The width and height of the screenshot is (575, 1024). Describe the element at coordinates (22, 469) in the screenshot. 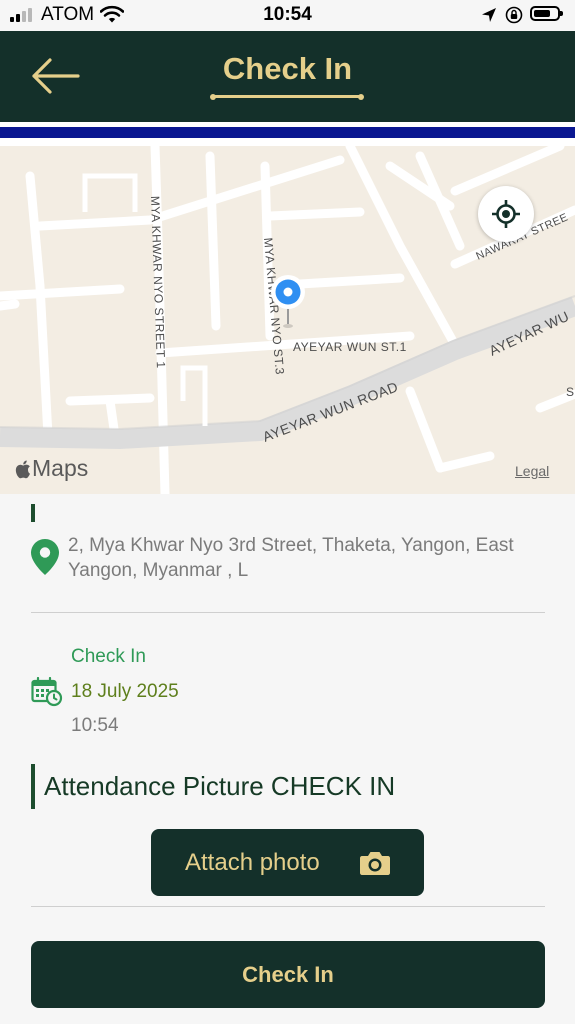

I see `apple-logo-icon` at that location.